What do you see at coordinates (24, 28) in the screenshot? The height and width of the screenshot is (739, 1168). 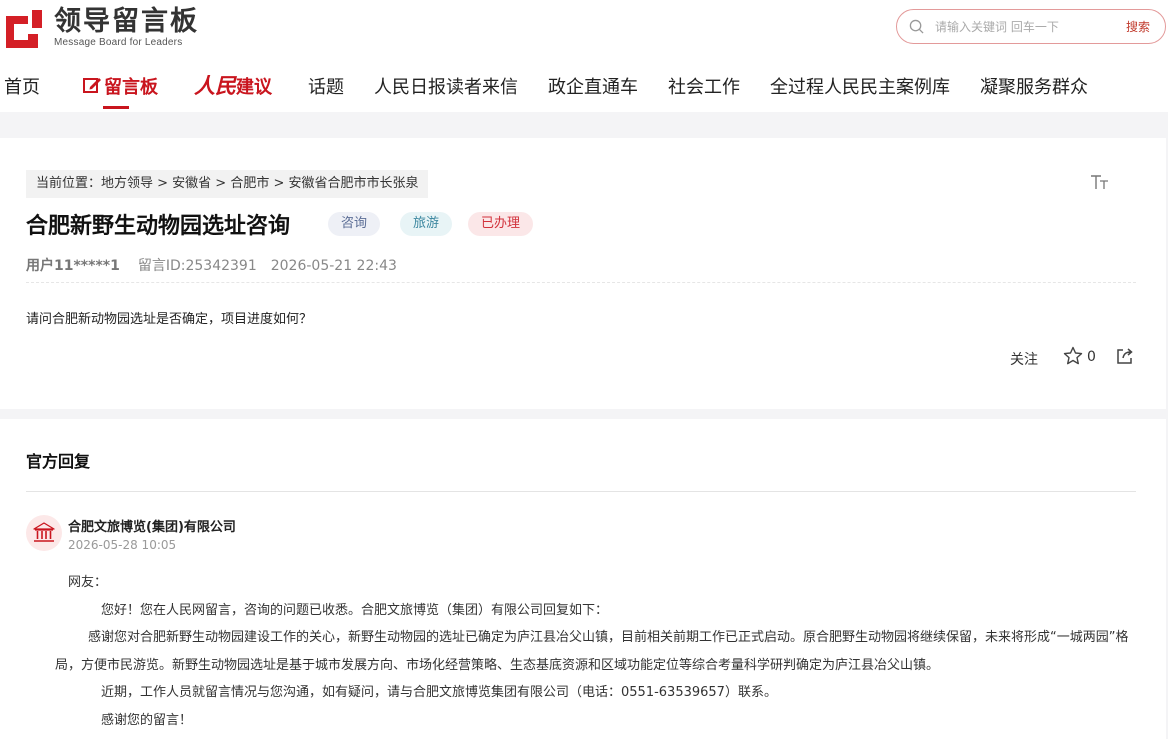 I see `logo-mark-icon` at bounding box center [24, 28].